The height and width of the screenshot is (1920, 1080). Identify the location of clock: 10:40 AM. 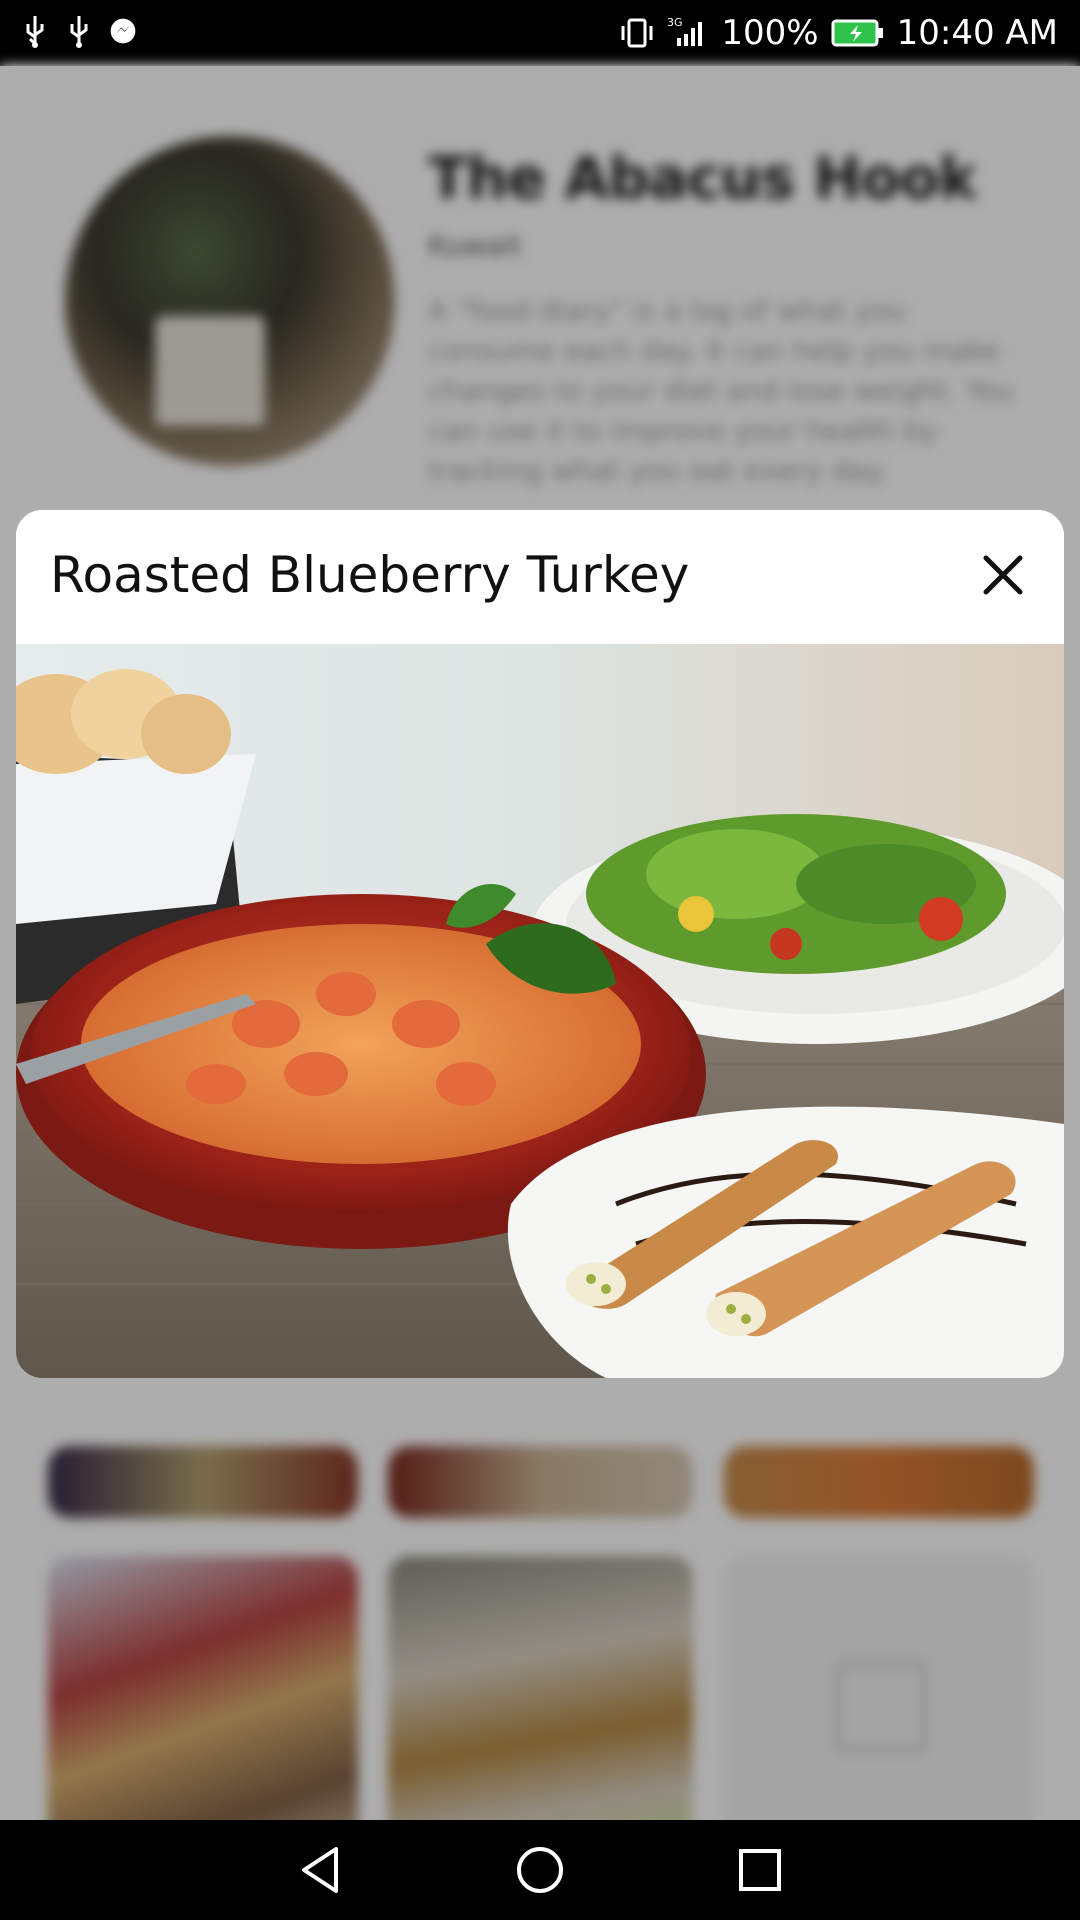
(977, 33).